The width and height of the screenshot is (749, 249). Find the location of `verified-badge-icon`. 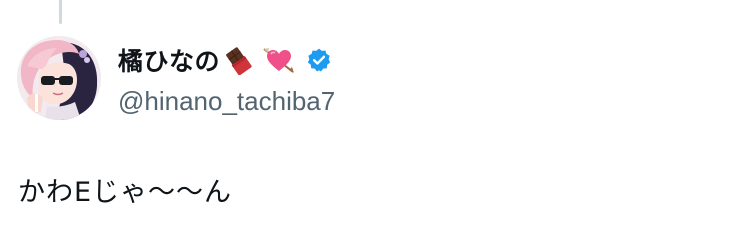

verified-badge-icon is located at coordinates (319, 60).